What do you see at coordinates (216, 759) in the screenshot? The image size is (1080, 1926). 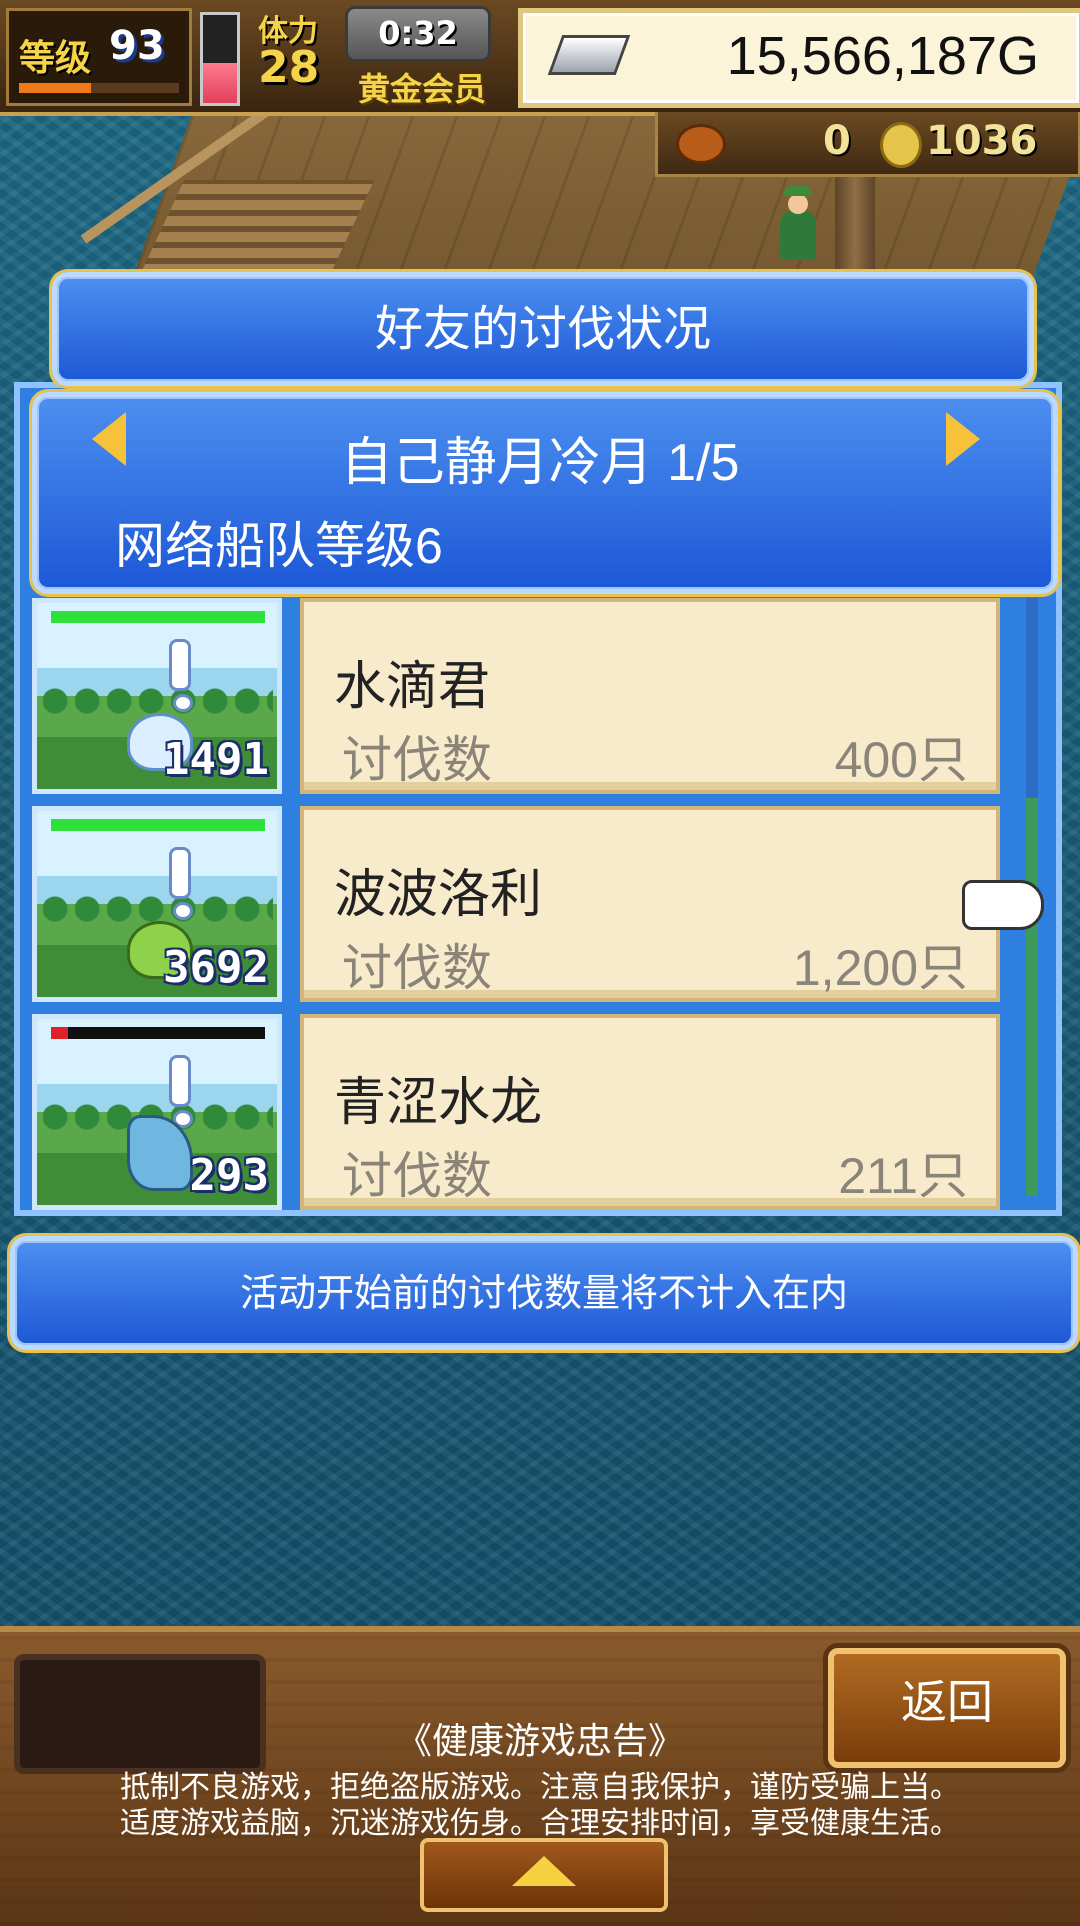 I see `monster-count: 1491` at bounding box center [216, 759].